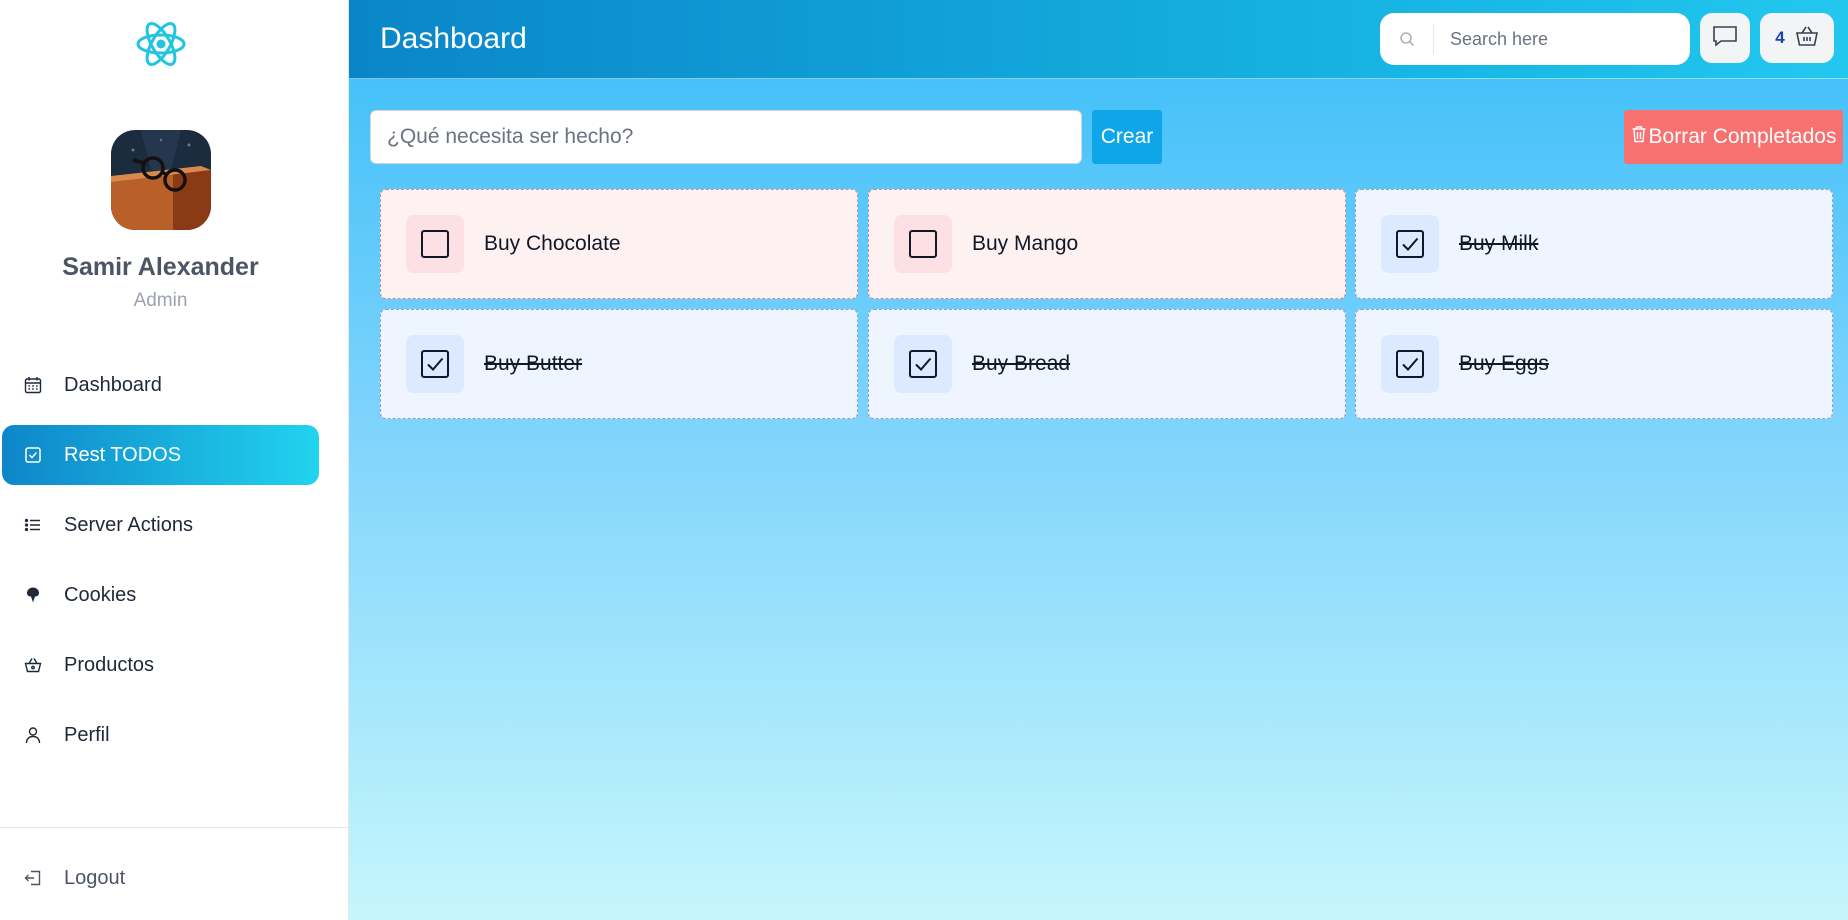 The width and height of the screenshot is (1848, 920). Describe the element at coordinates (33, 595) in the screenshot. I see `cookie-icon` at that location.